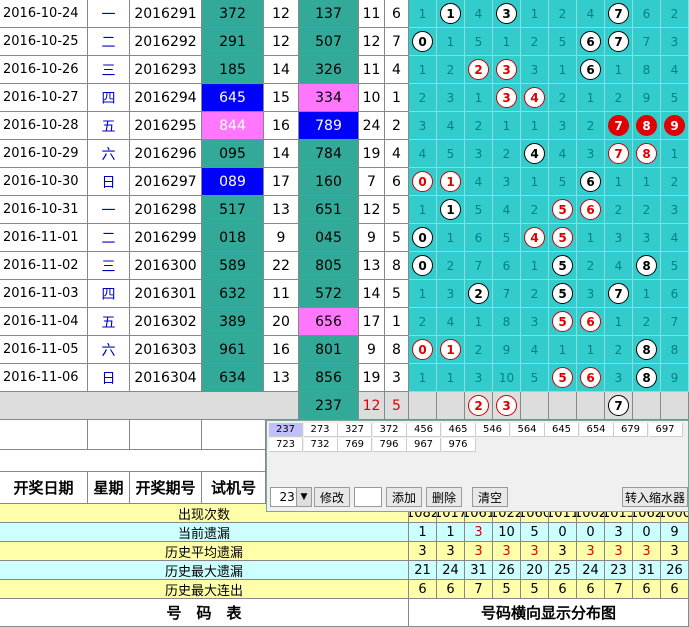 The width and height of the screenshot is (689, 627). Describe the element at coordinates (355, 445) in the screenshot. I see `candidate-number: 769` at that location.